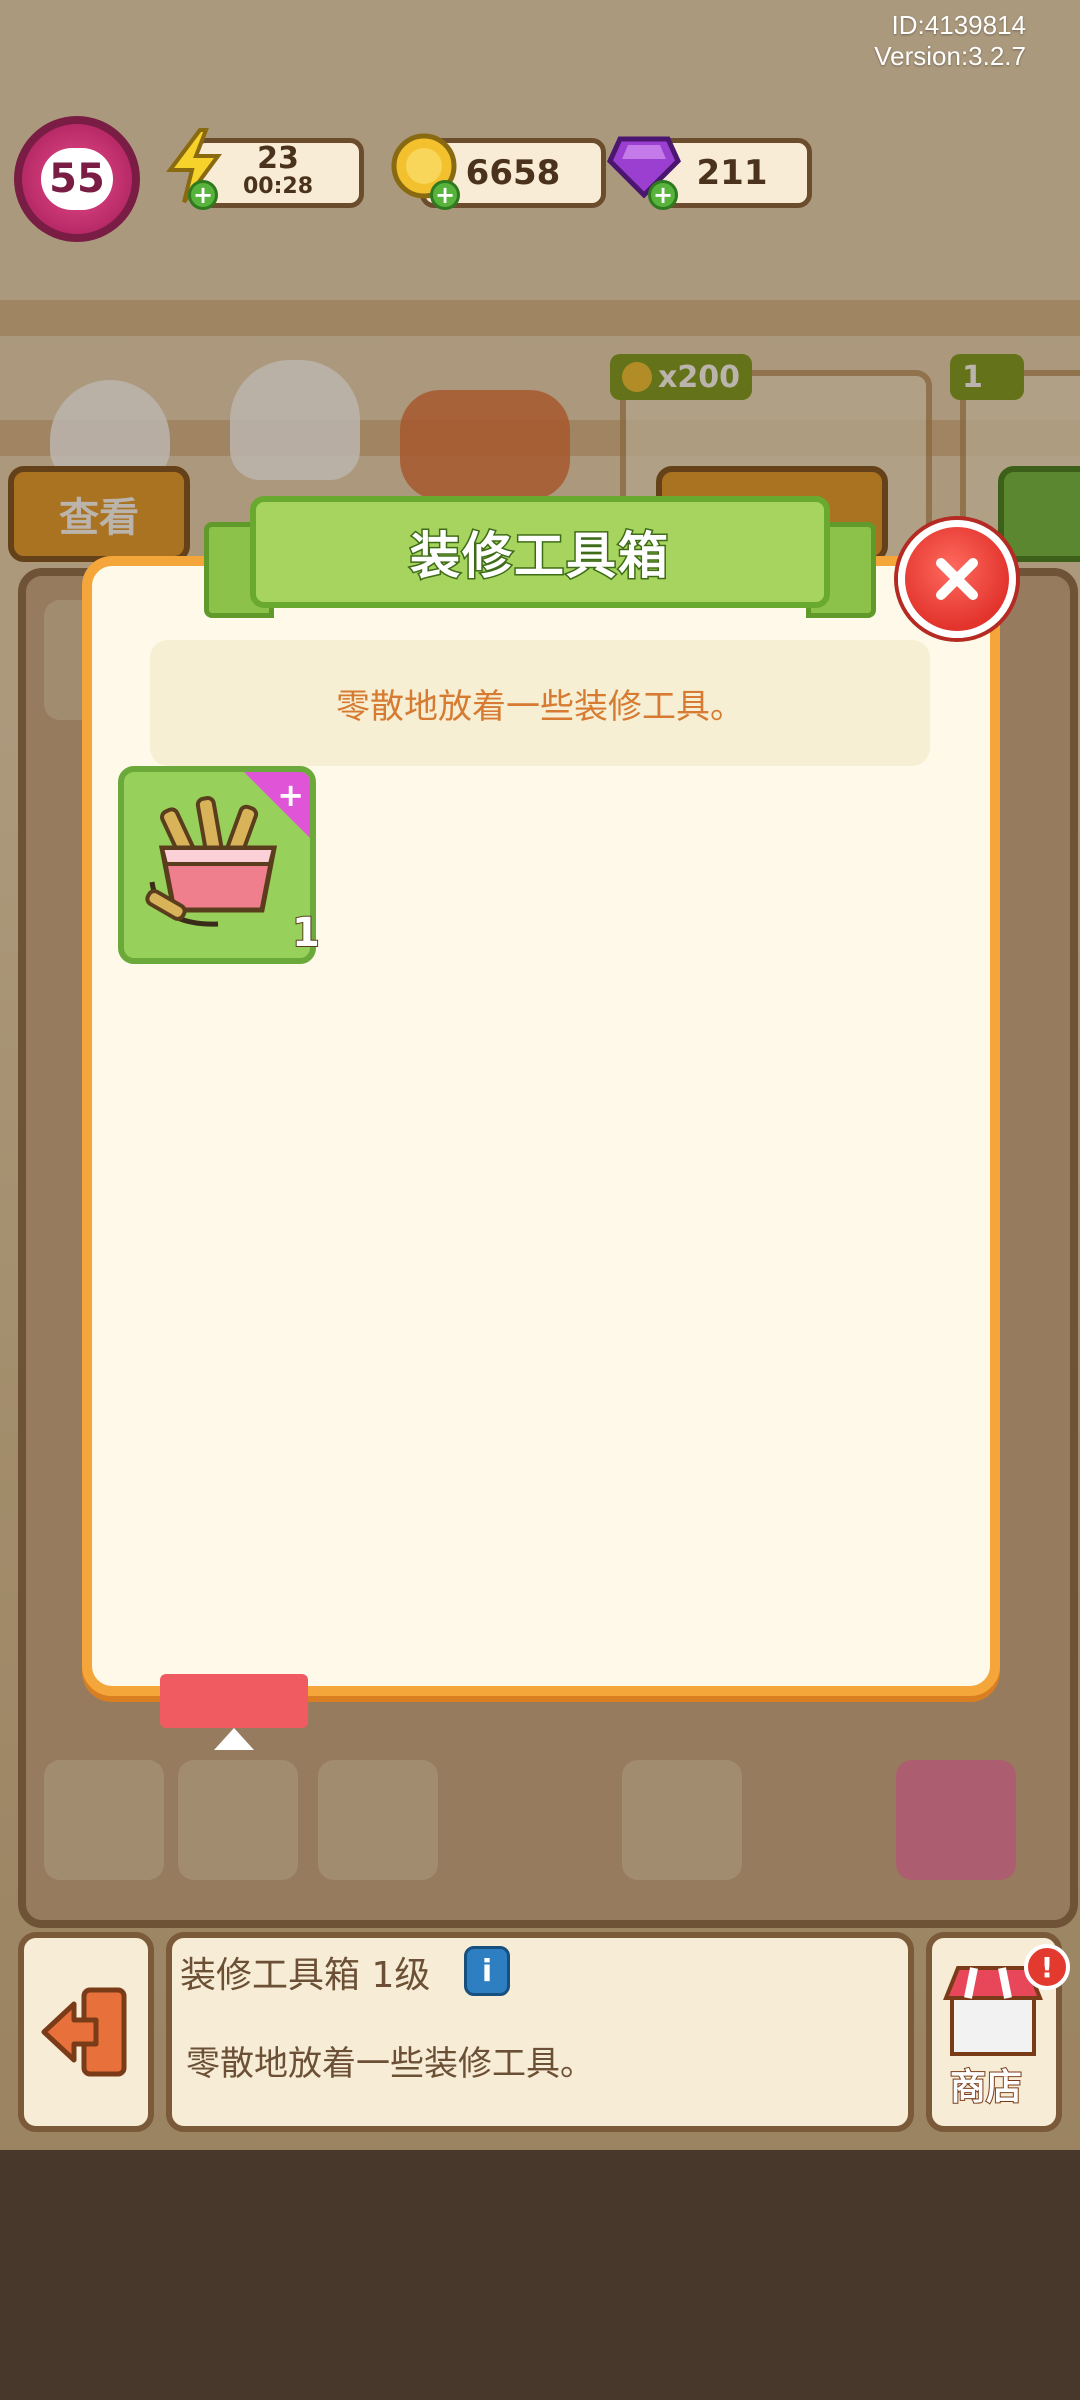 The width and height of the screenshot is (1080, 2400). I want to click on player-level: 55, so click(77, 179).